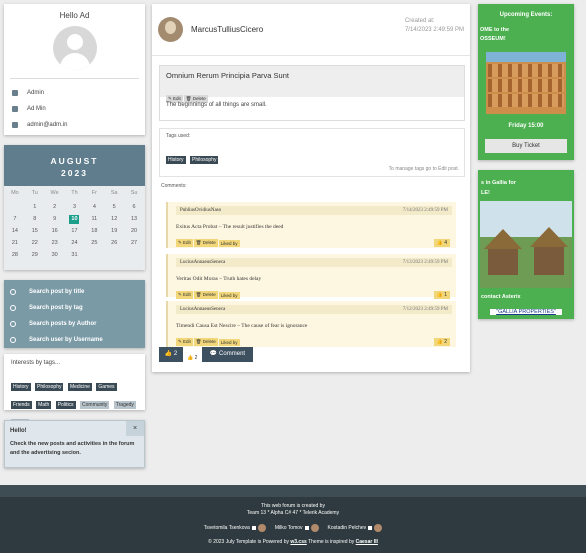 The image size is (586, 553). What do you see at coordinates (49, 387) in the screenshot?
I see `interest-tag: Philosophy` at bounding box center [49, 387].